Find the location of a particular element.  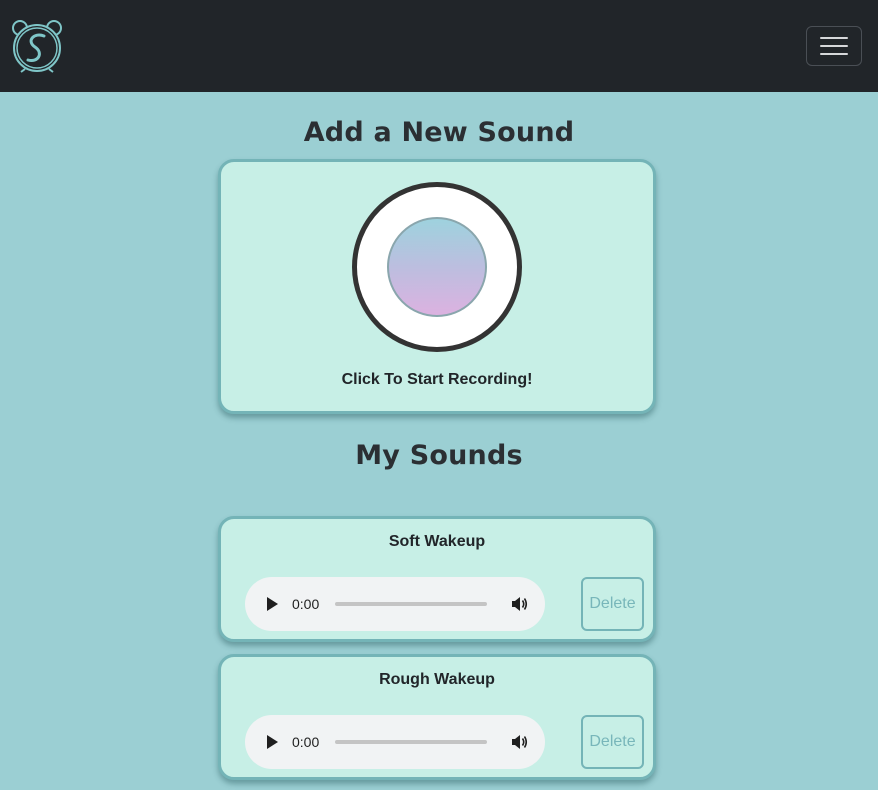

add-sound-title: Add a New Sound is located at coordinates (439, 132).